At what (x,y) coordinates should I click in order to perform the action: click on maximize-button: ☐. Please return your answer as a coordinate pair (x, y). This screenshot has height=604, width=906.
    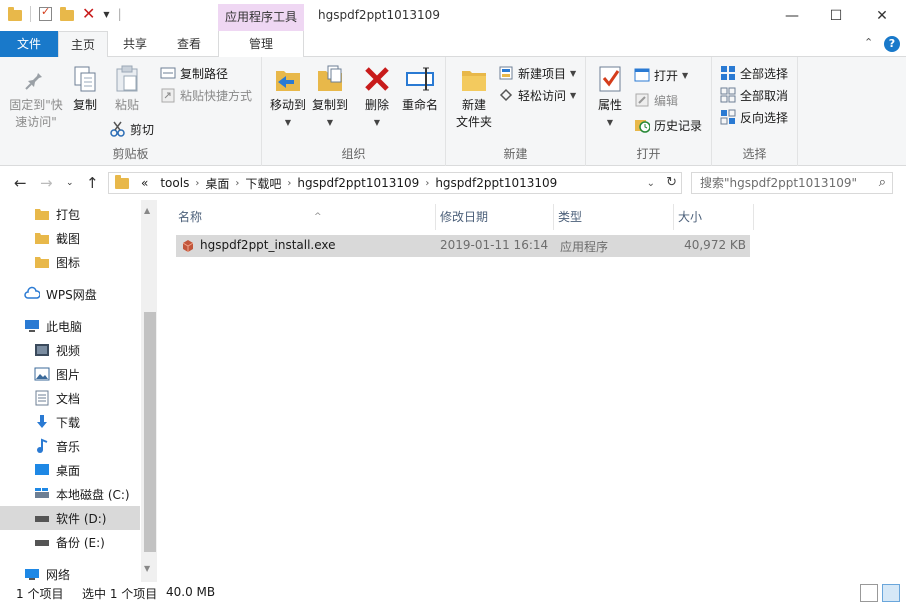
    Looking at the image, I should click on (836, 15).